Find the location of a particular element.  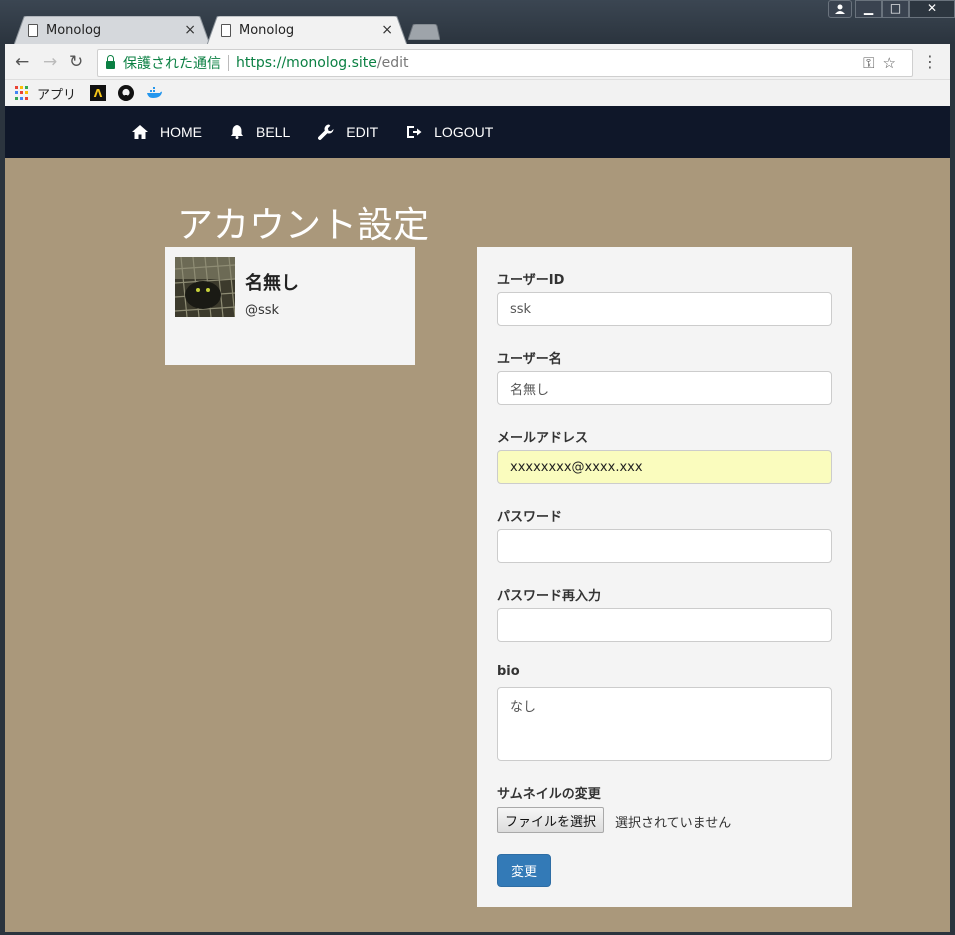

back-arrow-icon: ← is located at coordinates (22, 62).